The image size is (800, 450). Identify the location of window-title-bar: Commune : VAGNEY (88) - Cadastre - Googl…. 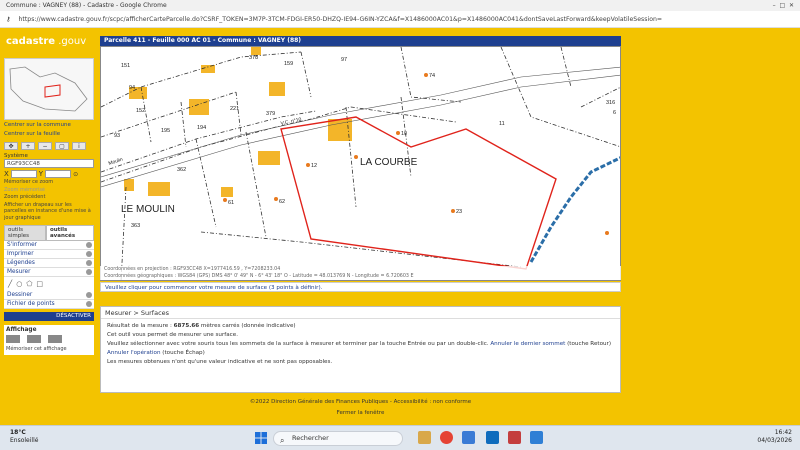
(400, 5).